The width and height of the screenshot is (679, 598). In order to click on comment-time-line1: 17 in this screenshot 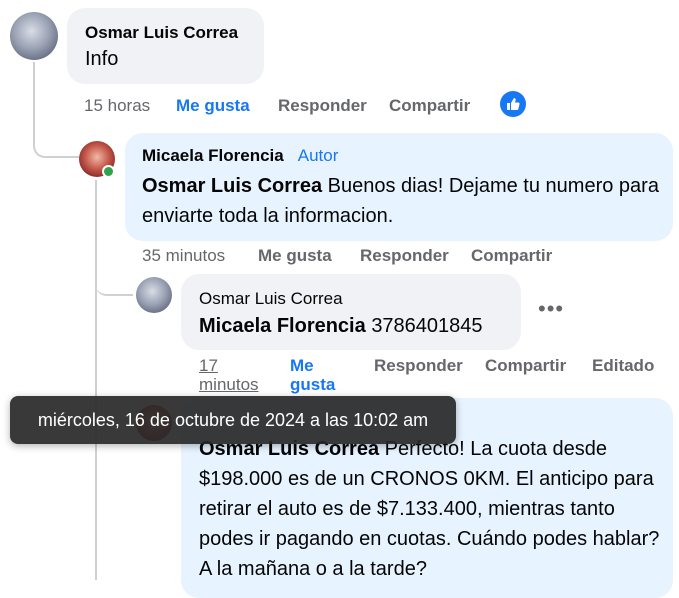, I will do `click(208, 365)`.